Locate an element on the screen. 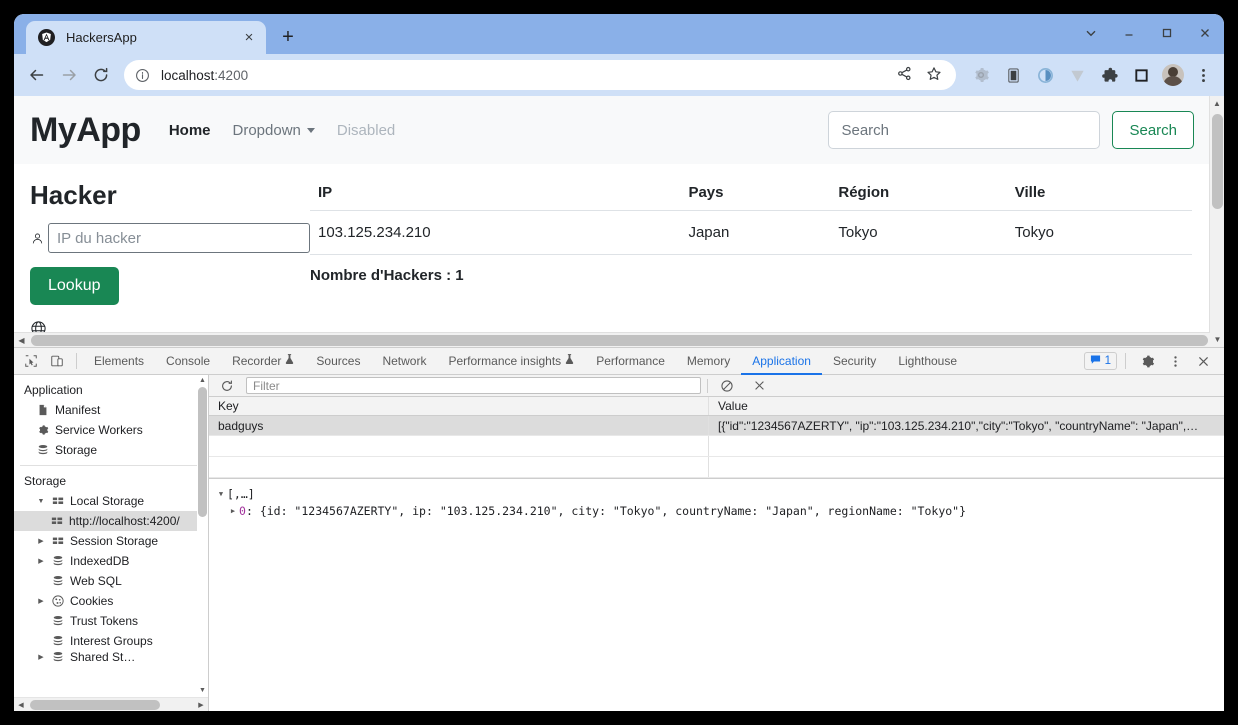 This screenshot has width=1238, height=725. sidebar-item-indexeddb: ▶ IndexedDB is located at coordinates (111, 561).